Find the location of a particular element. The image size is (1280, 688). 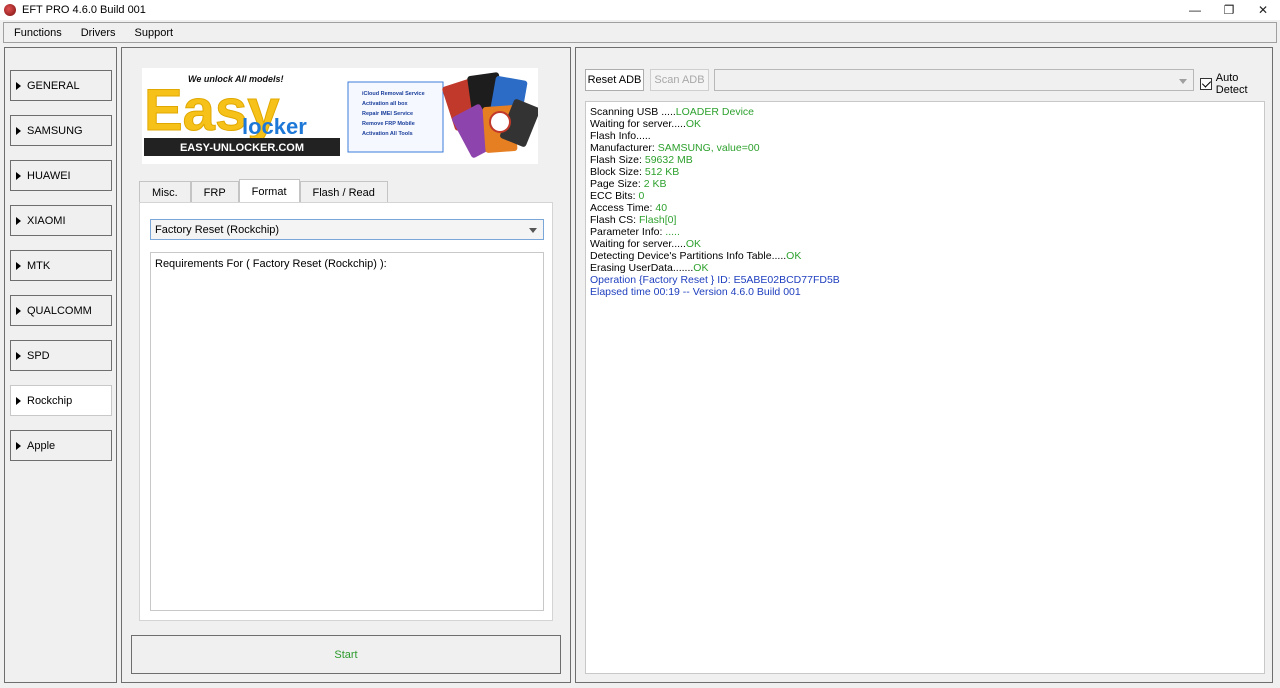

log-line: Manufacturer: SAMSUNG, value=00 is located at coordinates (925, 148).